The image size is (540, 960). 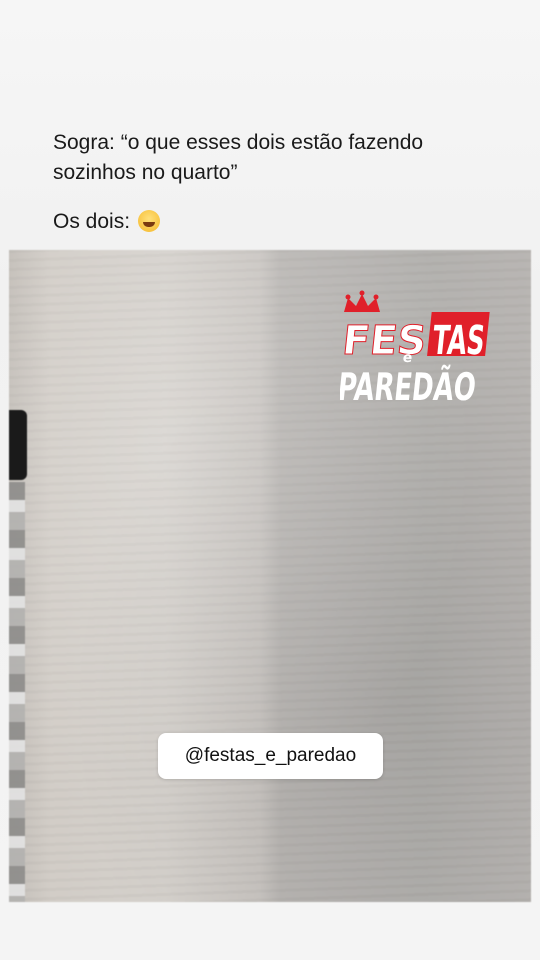 What do you see at coordinates (407, 358) in the screenshot?
I see `logo-e-text: e` at bounding box center [407, 358].